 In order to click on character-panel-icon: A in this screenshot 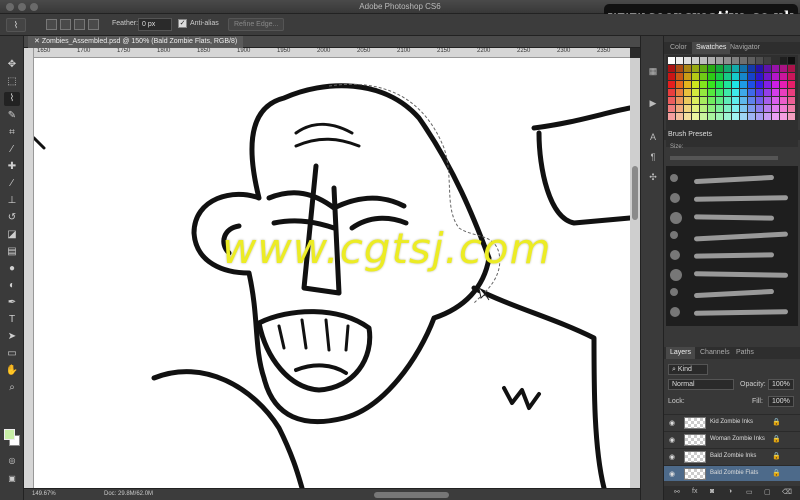, I will do `click(653, 138)`.